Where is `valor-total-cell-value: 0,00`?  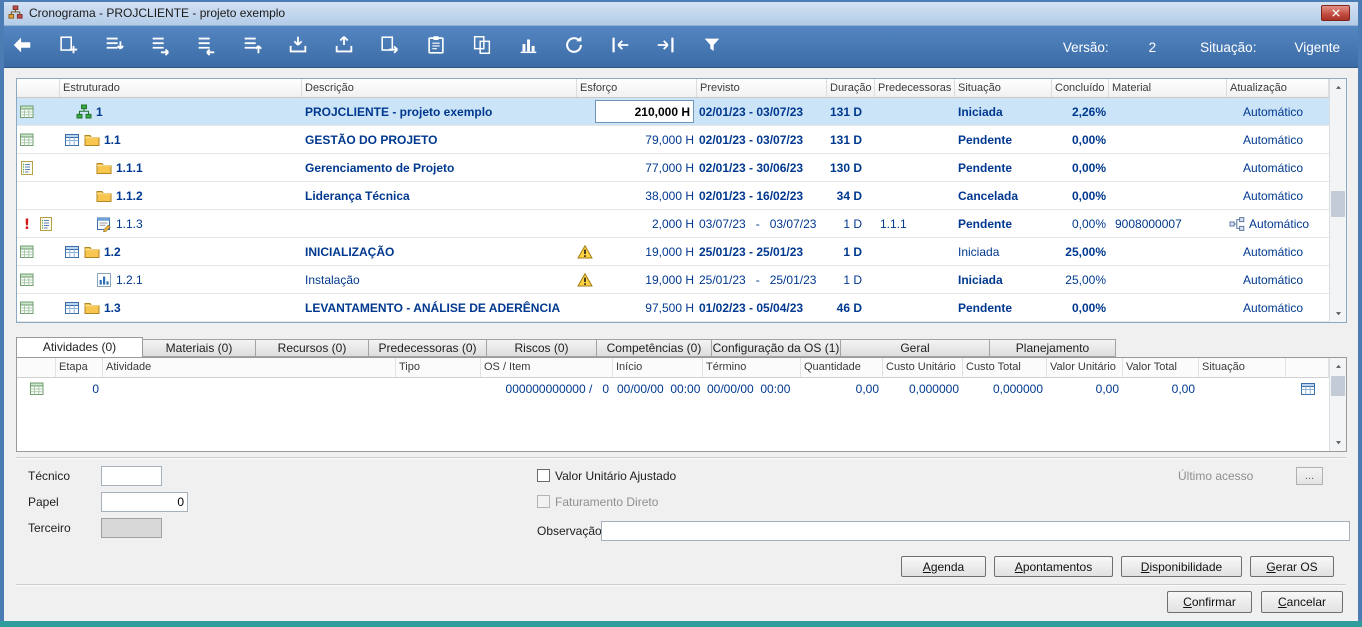 valor-total-cell-value: 0,00 is located at coordinates (1183, 389).